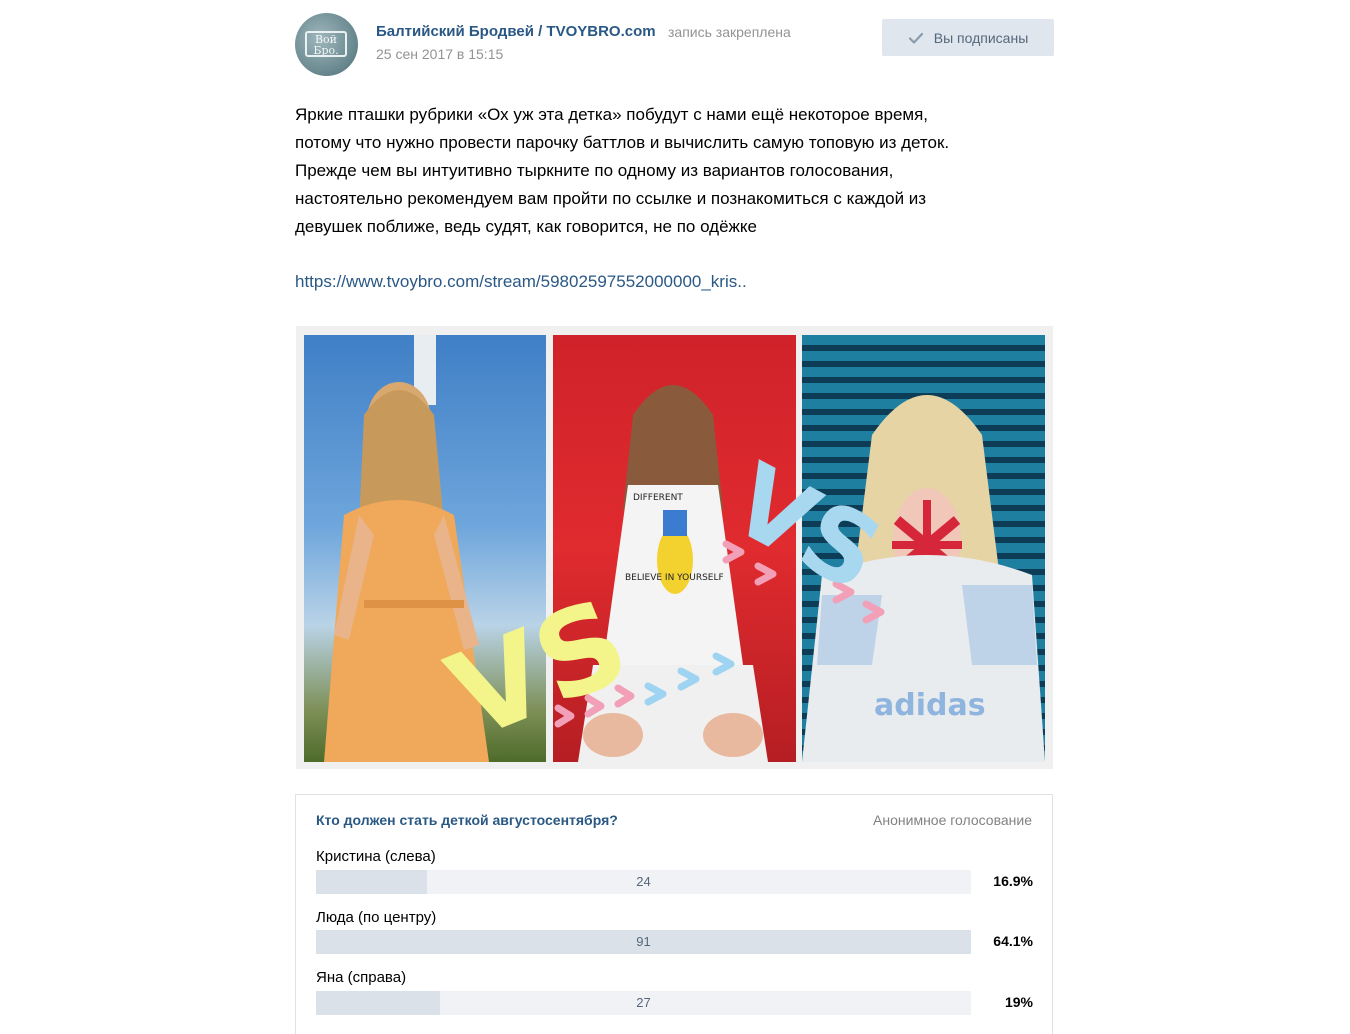 The image size is (1350, 1034). What do you see at coordinates (674, 578) in the screenshot?
I see `shirt-text-bottom: BELIEVE IN YOURSELF` at bounding box center [674, 578].